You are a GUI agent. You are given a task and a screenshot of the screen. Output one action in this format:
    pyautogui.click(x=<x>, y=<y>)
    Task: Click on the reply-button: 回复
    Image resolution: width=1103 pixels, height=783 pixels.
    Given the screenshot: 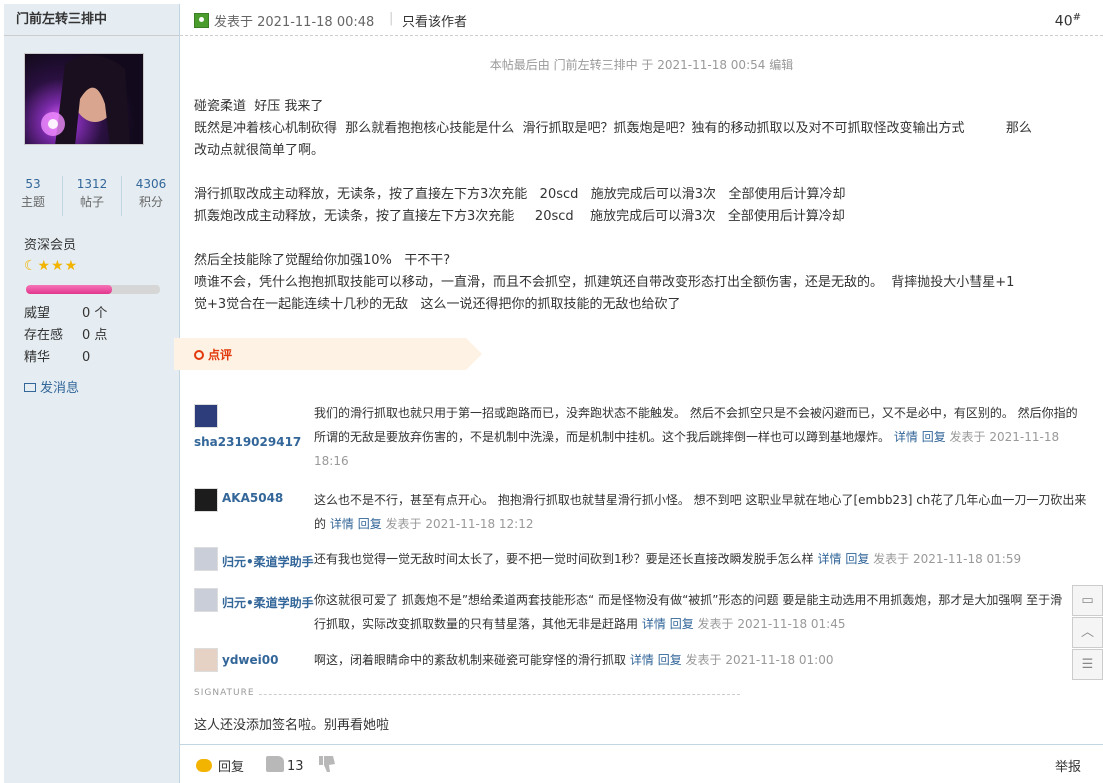 What is the action you would take?
    pyautogui.click(x=220, y=765)
    